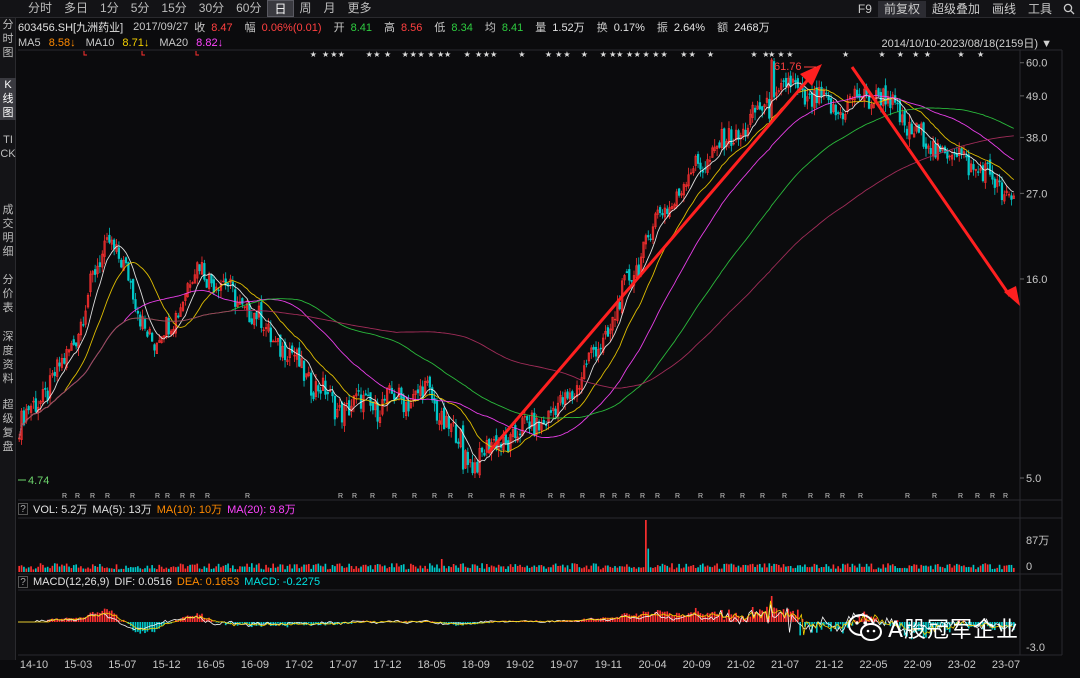  Describe the element at coordinates (696, 665) in the screenshot. I see `x-tick: 20-09` at that location.